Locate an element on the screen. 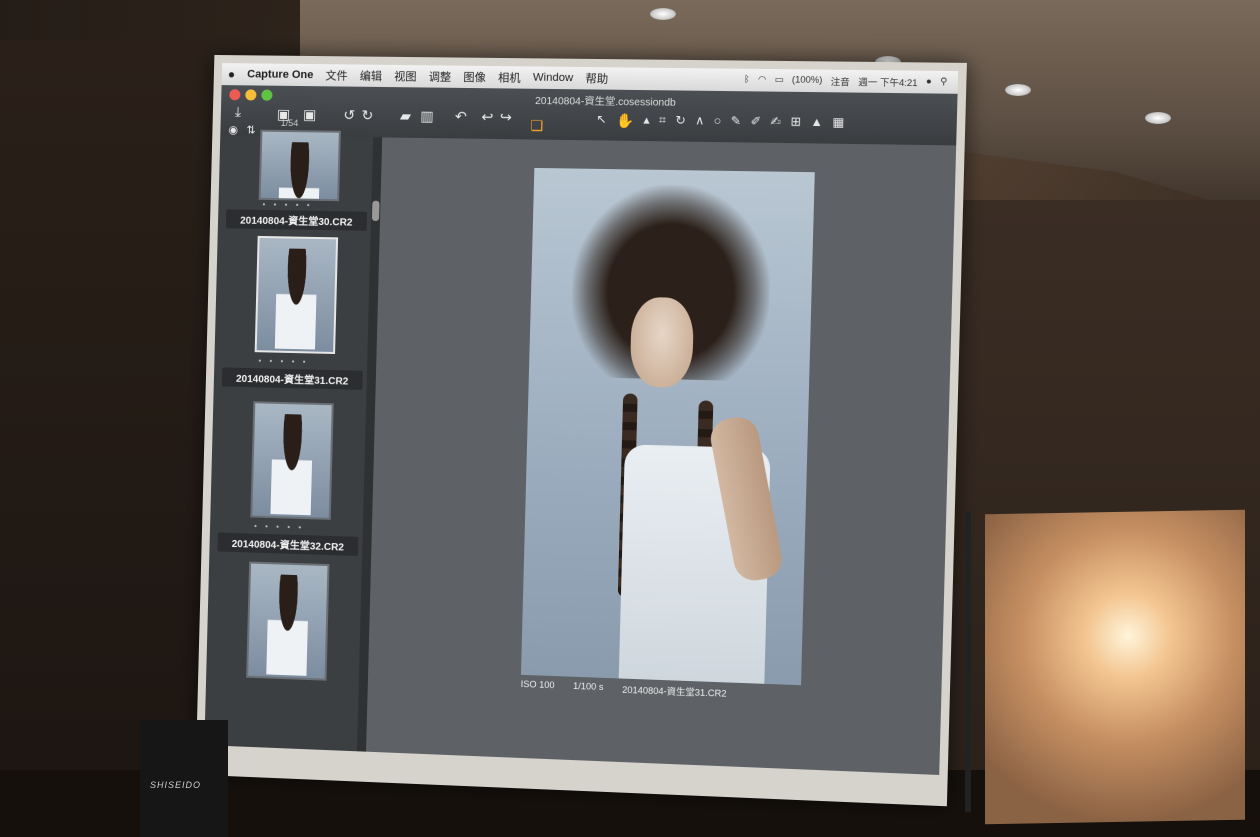 The image size is (1260, 837). battery-percent: (100%) is located at coordinates (807, 79).